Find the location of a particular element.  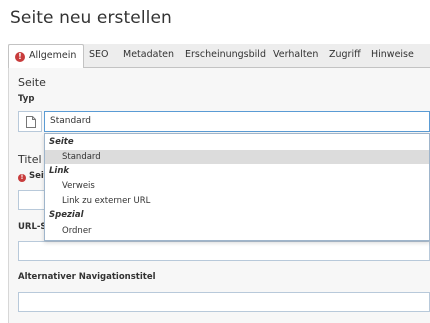

page-icon is located at coordinates (31, 122).